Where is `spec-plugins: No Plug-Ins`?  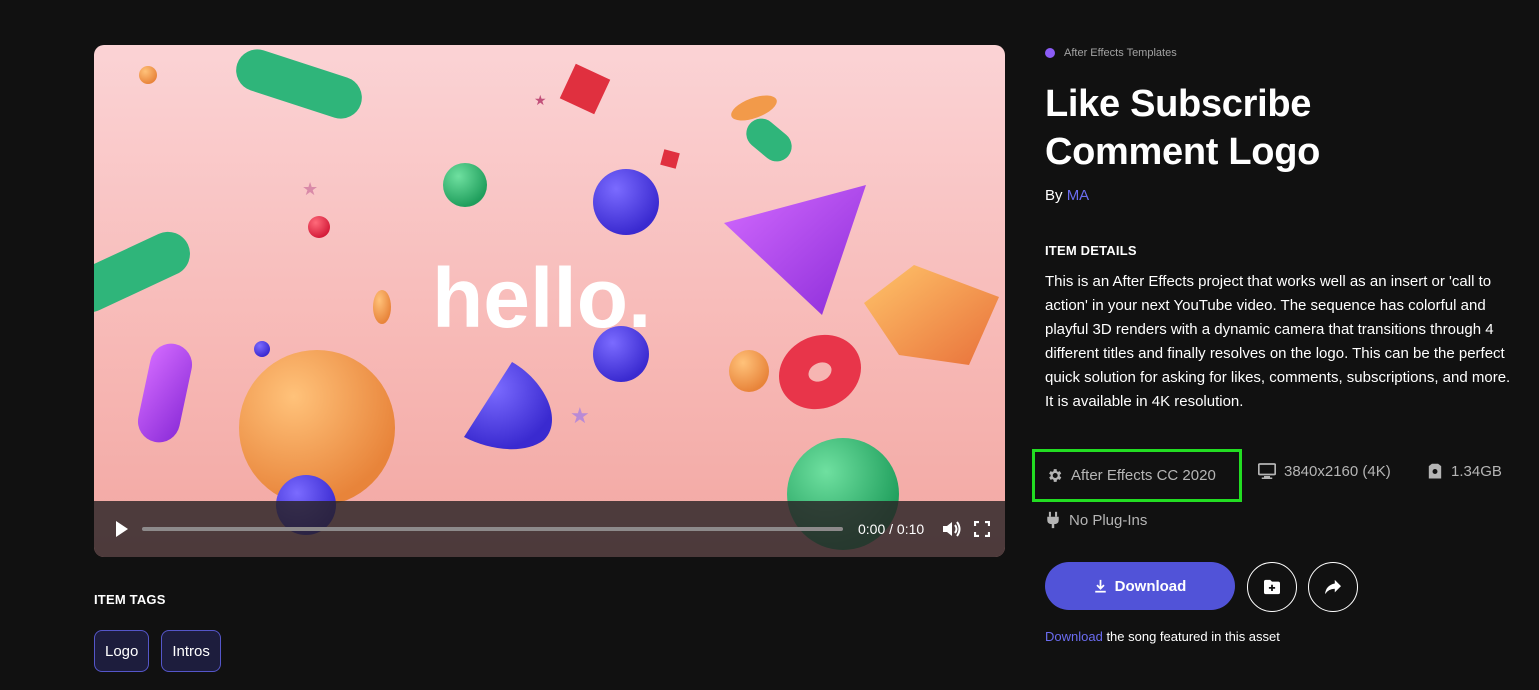
spec-plugins: No Plug-Ins is located at coordinates (1096, 520).